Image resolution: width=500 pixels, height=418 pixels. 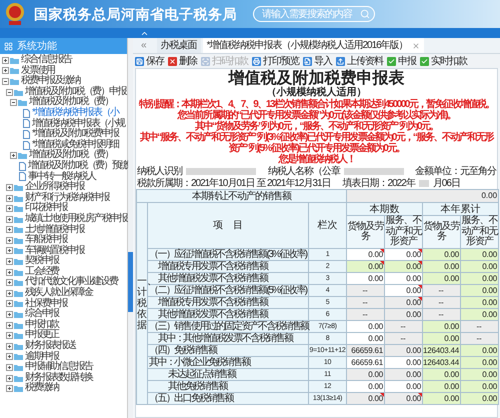 I want to click on caret-icon, so click(x=144, y=33).